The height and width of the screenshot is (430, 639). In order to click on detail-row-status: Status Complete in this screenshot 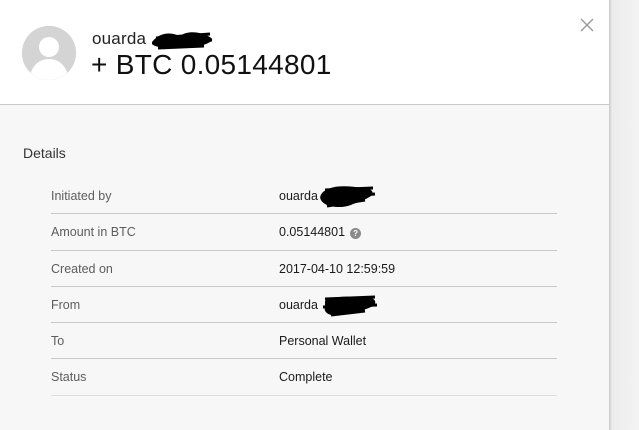, I will do `click(304, 377)`.